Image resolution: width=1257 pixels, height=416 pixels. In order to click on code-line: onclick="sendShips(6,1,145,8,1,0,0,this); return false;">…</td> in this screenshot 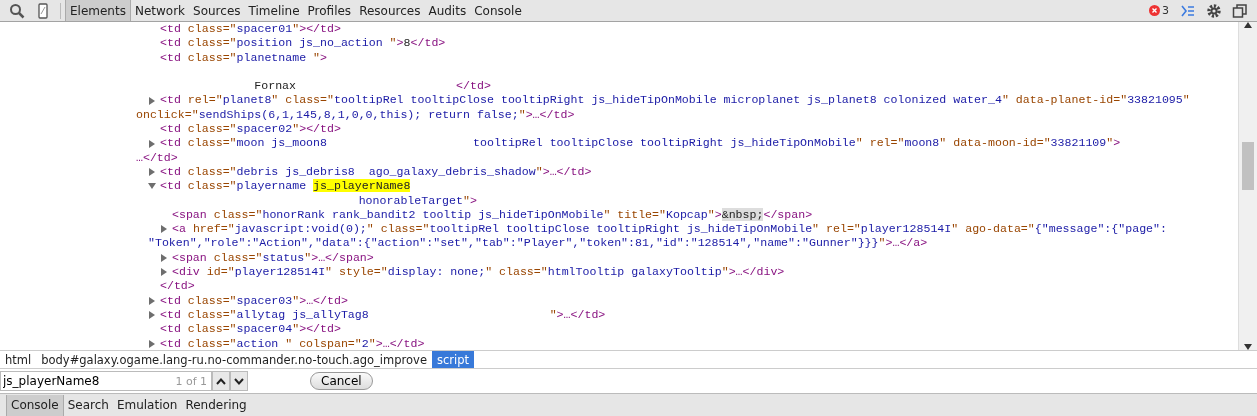, I will do `click(355, 114)`.